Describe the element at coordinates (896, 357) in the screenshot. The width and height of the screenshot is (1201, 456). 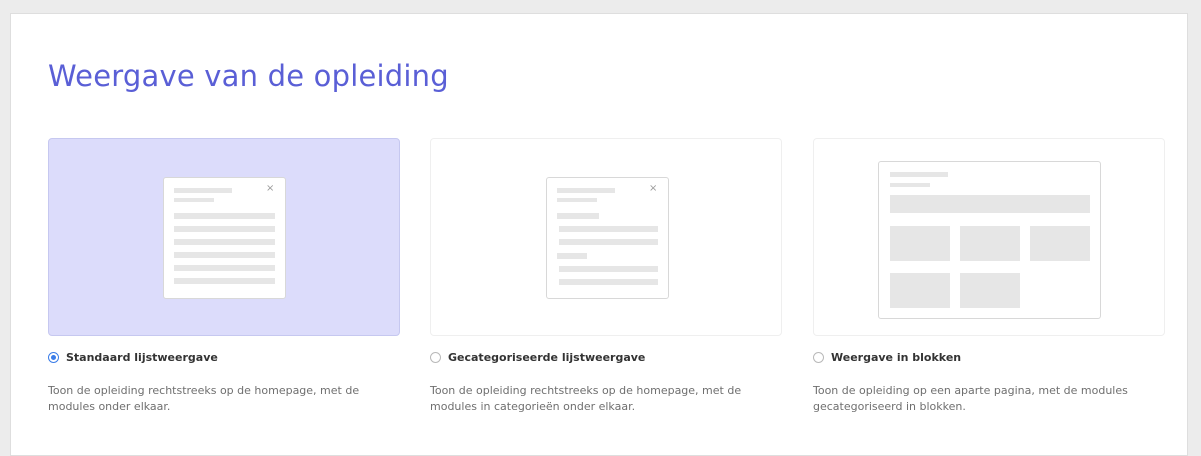
I see `option-label: Weergave in blokken` at that location.